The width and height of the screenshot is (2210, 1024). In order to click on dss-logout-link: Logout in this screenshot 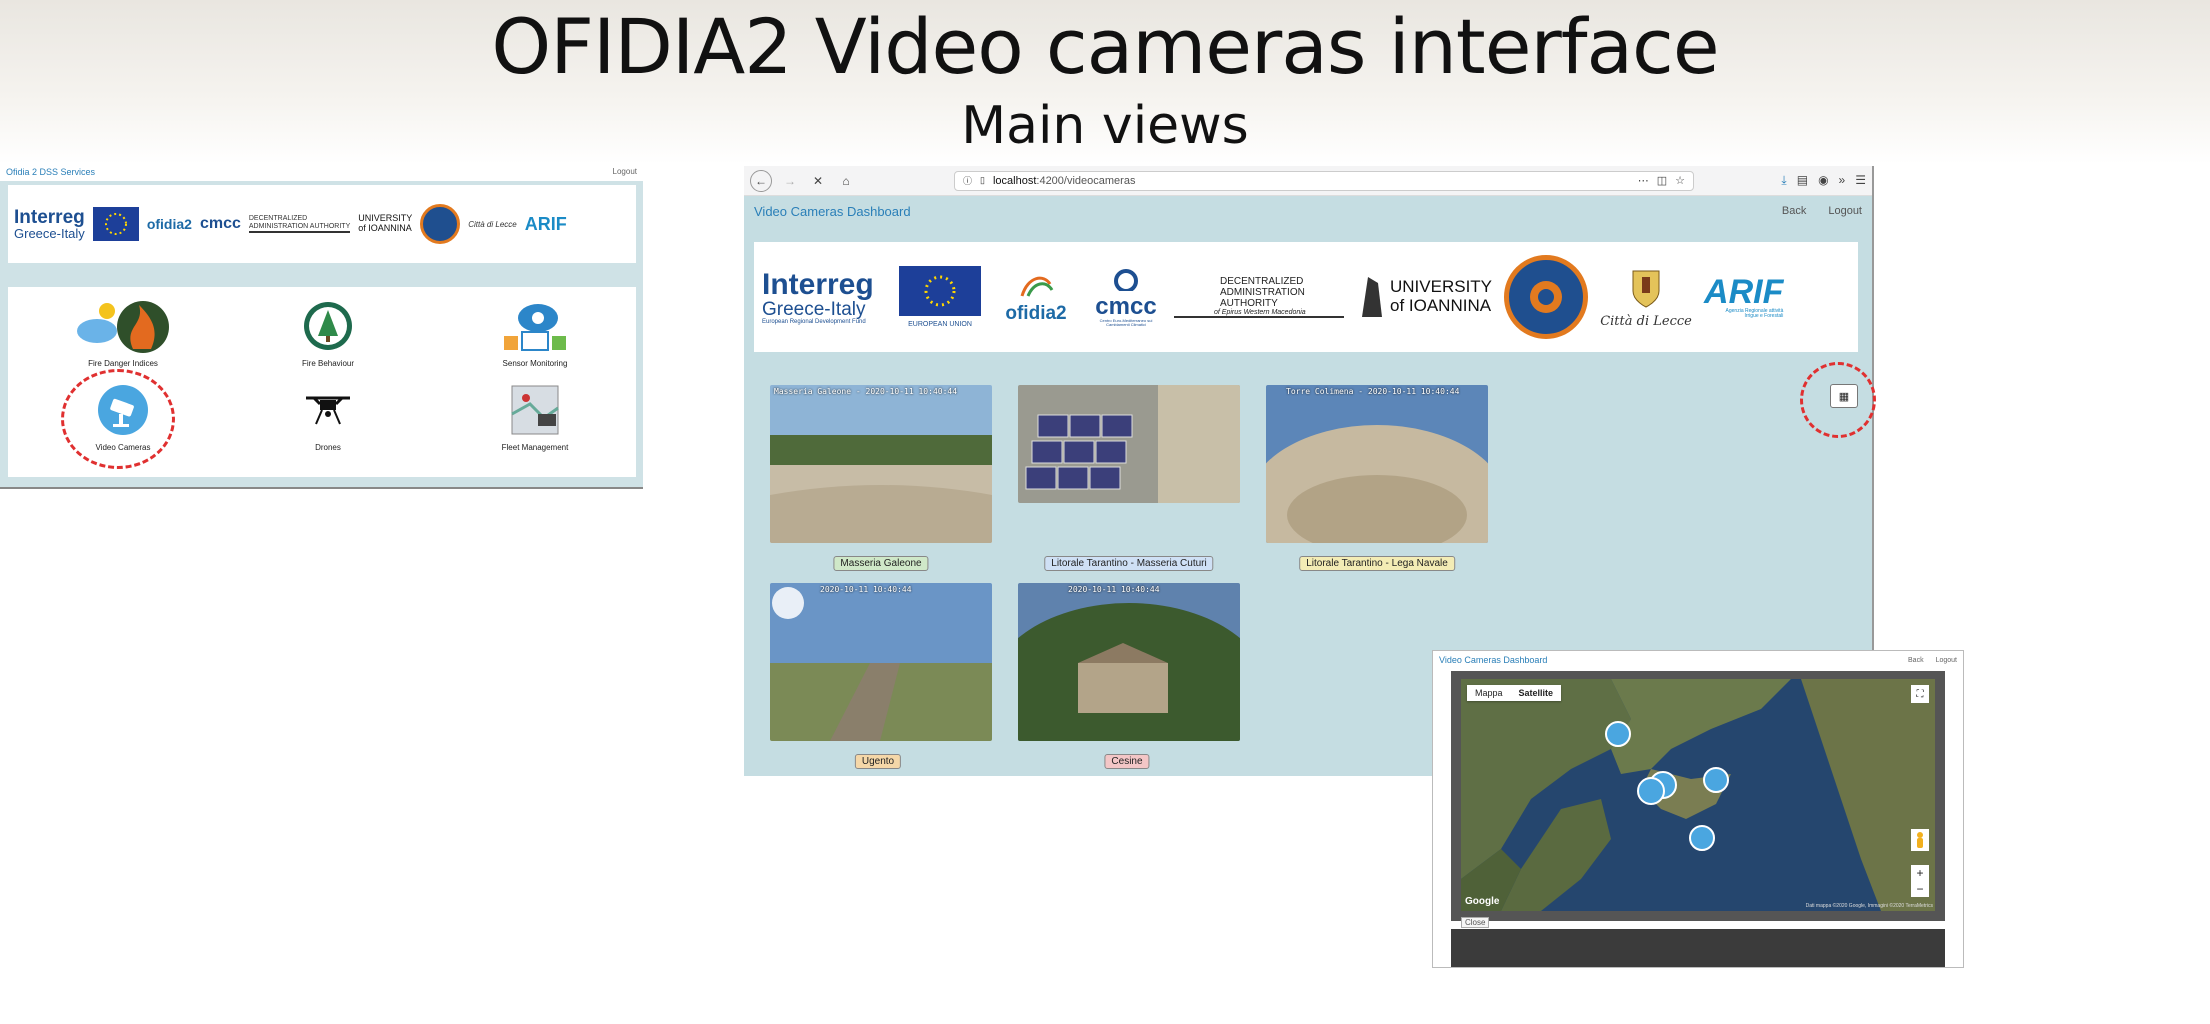, I will do `click(625, 172)`.